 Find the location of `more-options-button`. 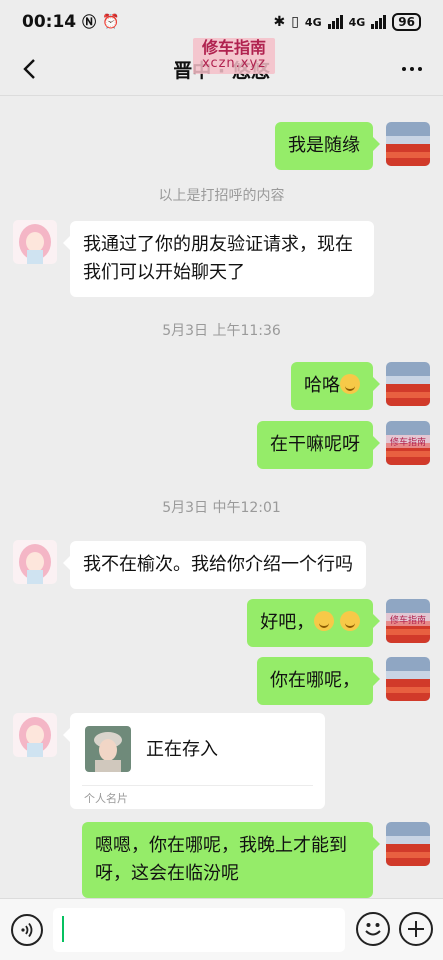

more-options-button is located at coordinates (412, 69).